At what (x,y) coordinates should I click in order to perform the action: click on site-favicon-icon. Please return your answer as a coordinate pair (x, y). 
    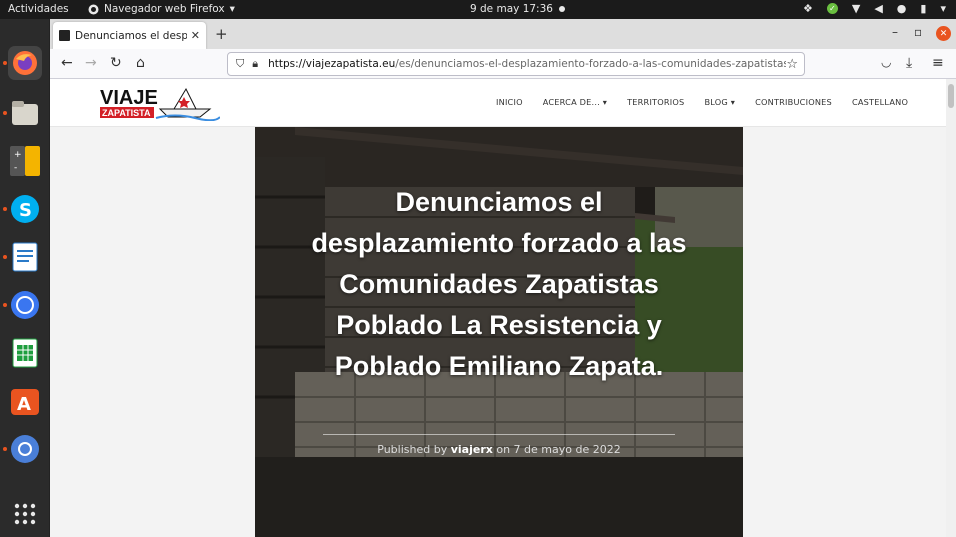
    Looking at the image, I should click on (64, 35).